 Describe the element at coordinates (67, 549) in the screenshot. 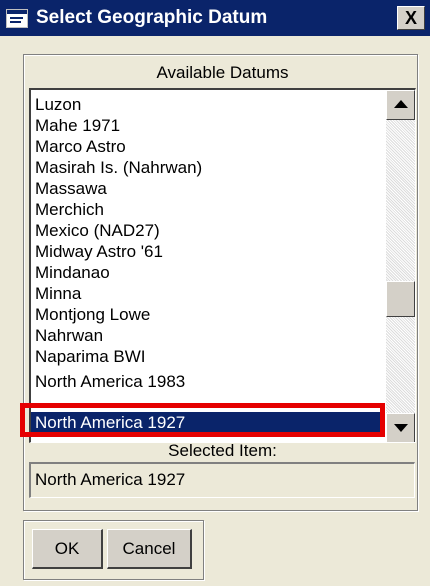

I see `ok-button: OK` at that location.